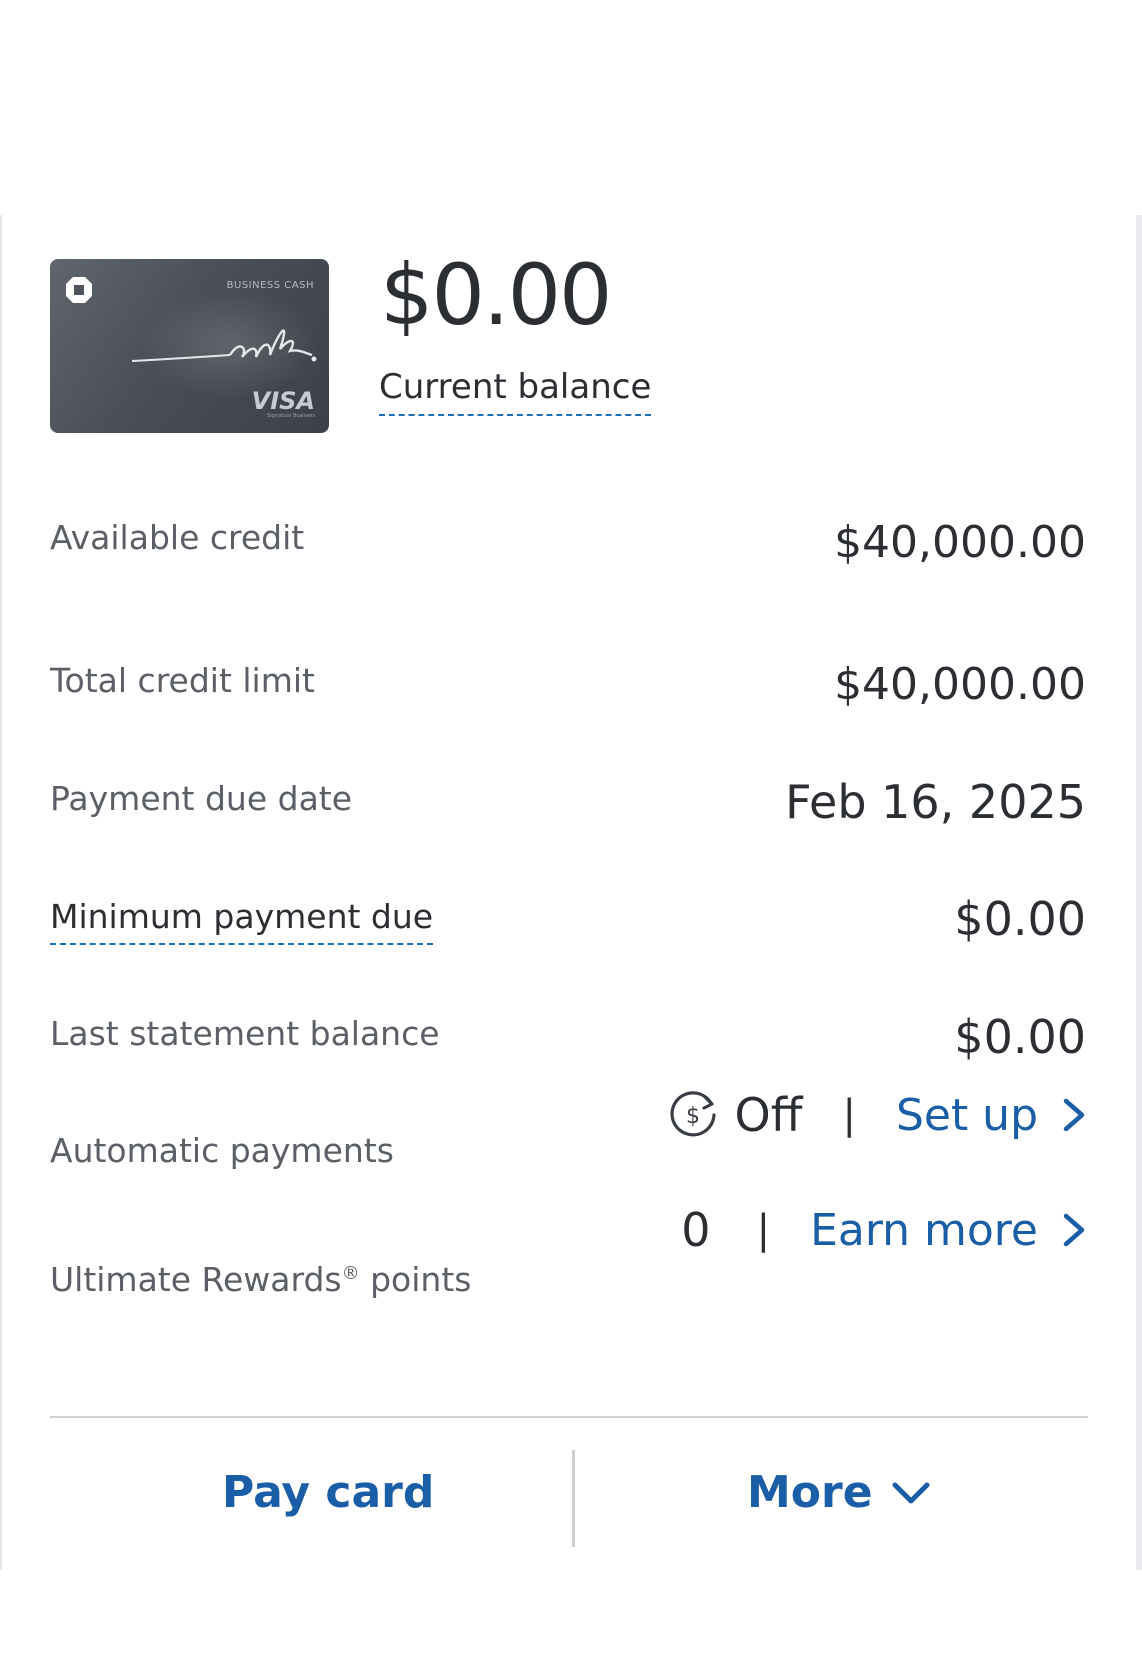 Image resolution: width=1142 pixels, height=1671 pixels. I want to click on actions-separator, so click(573, 1498).